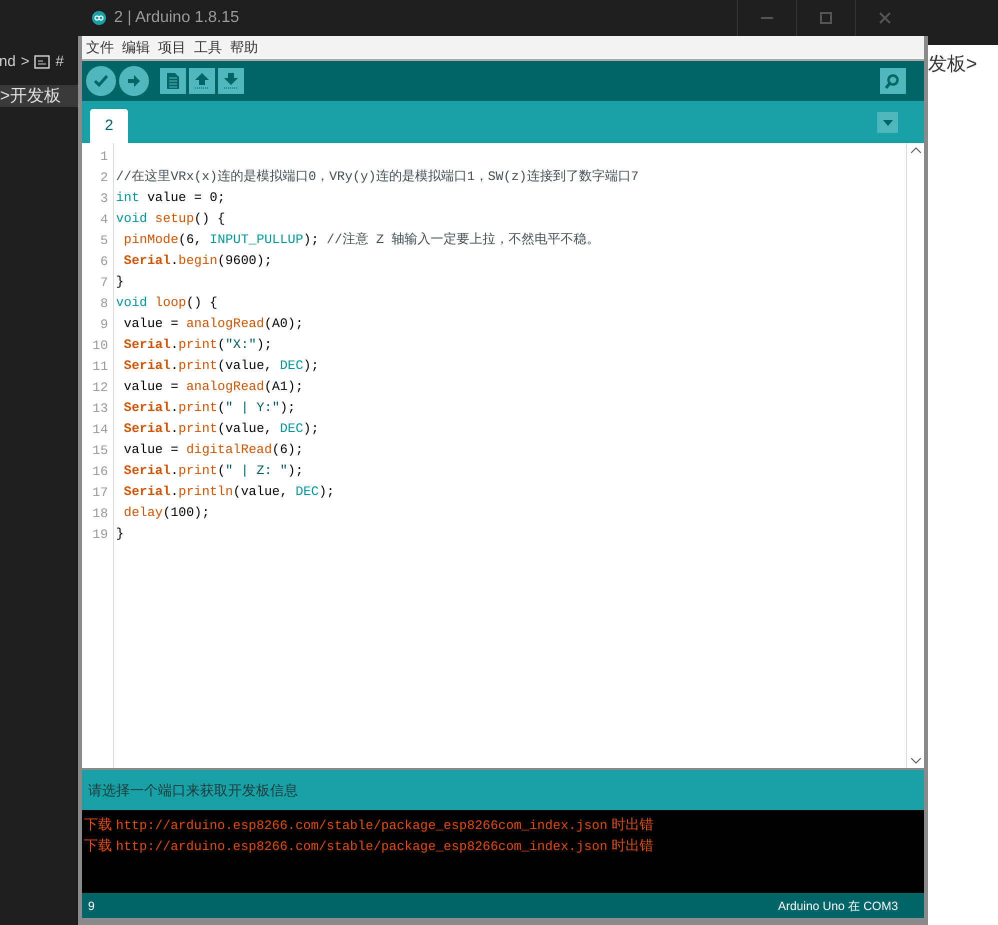 The height and width of the screenshot is (925, 998). What do you see at coordinates (30, 95) in the screenshot?
I see `background-text: >开发板` at bounding box center [30, 95].